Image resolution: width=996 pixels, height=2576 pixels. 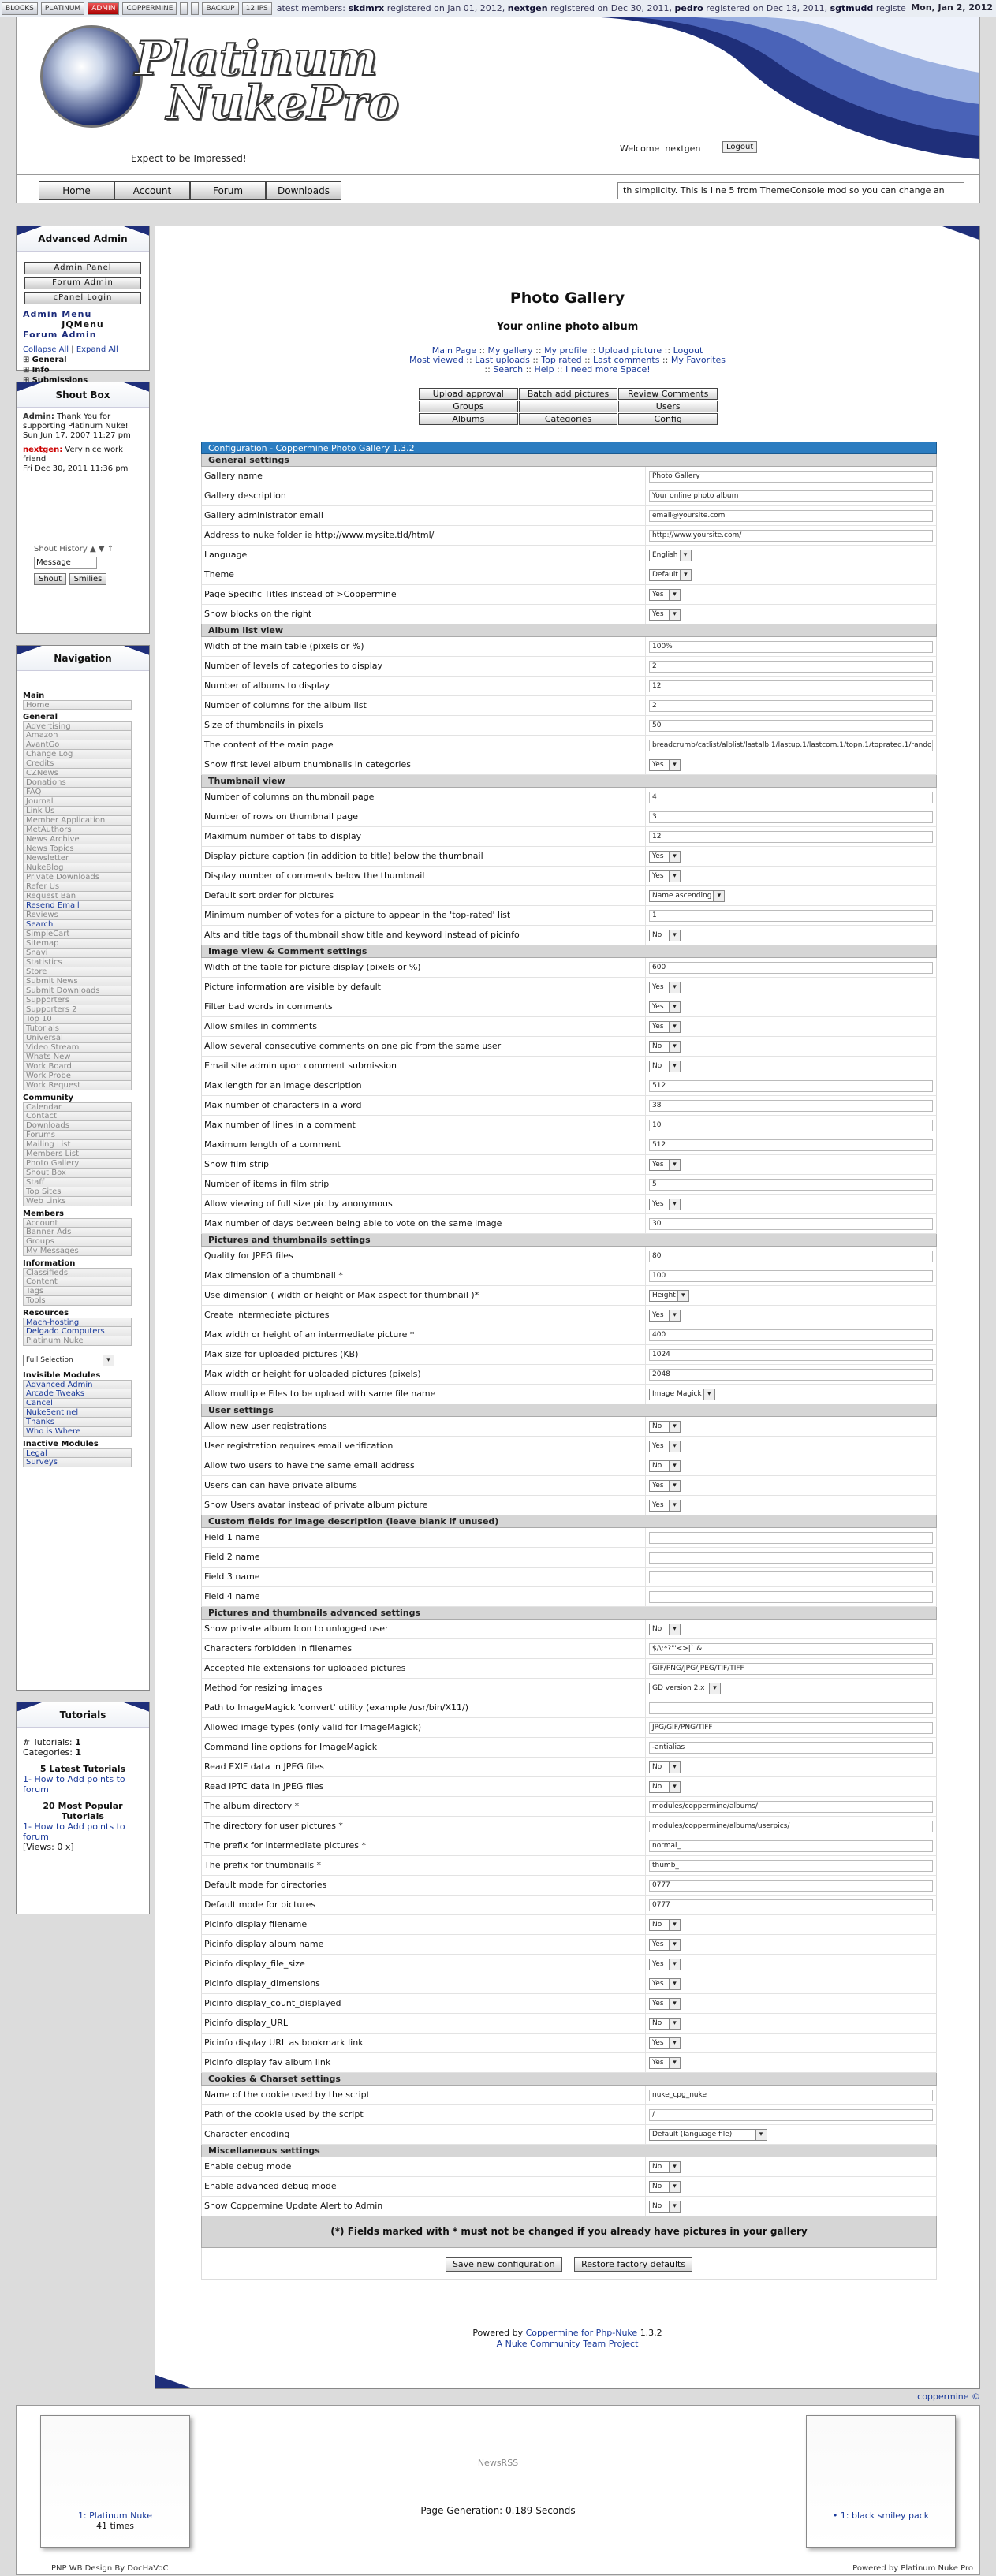 I want to click on nav-link: Platinum Nuke, so click(x=77, y=1341).